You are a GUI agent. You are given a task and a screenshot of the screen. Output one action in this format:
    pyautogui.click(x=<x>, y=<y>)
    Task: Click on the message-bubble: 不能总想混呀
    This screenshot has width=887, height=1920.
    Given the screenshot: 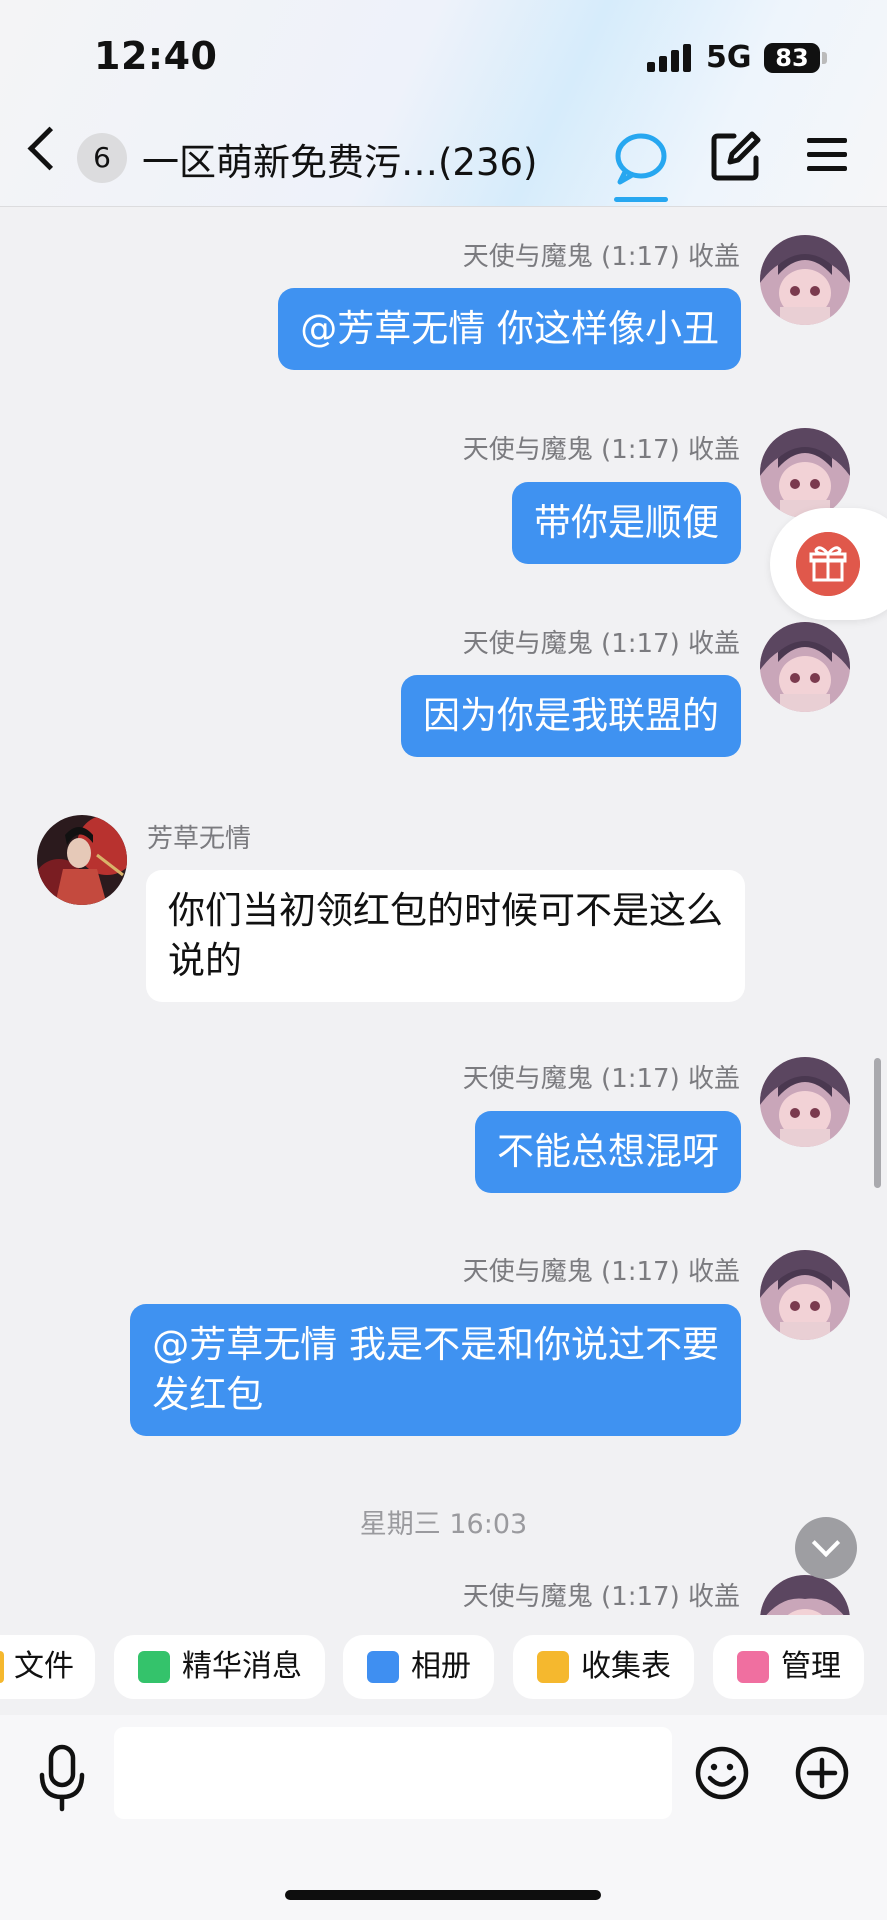 What is the action you would take?
    pyautogui.click(x=608, y=1152)
    